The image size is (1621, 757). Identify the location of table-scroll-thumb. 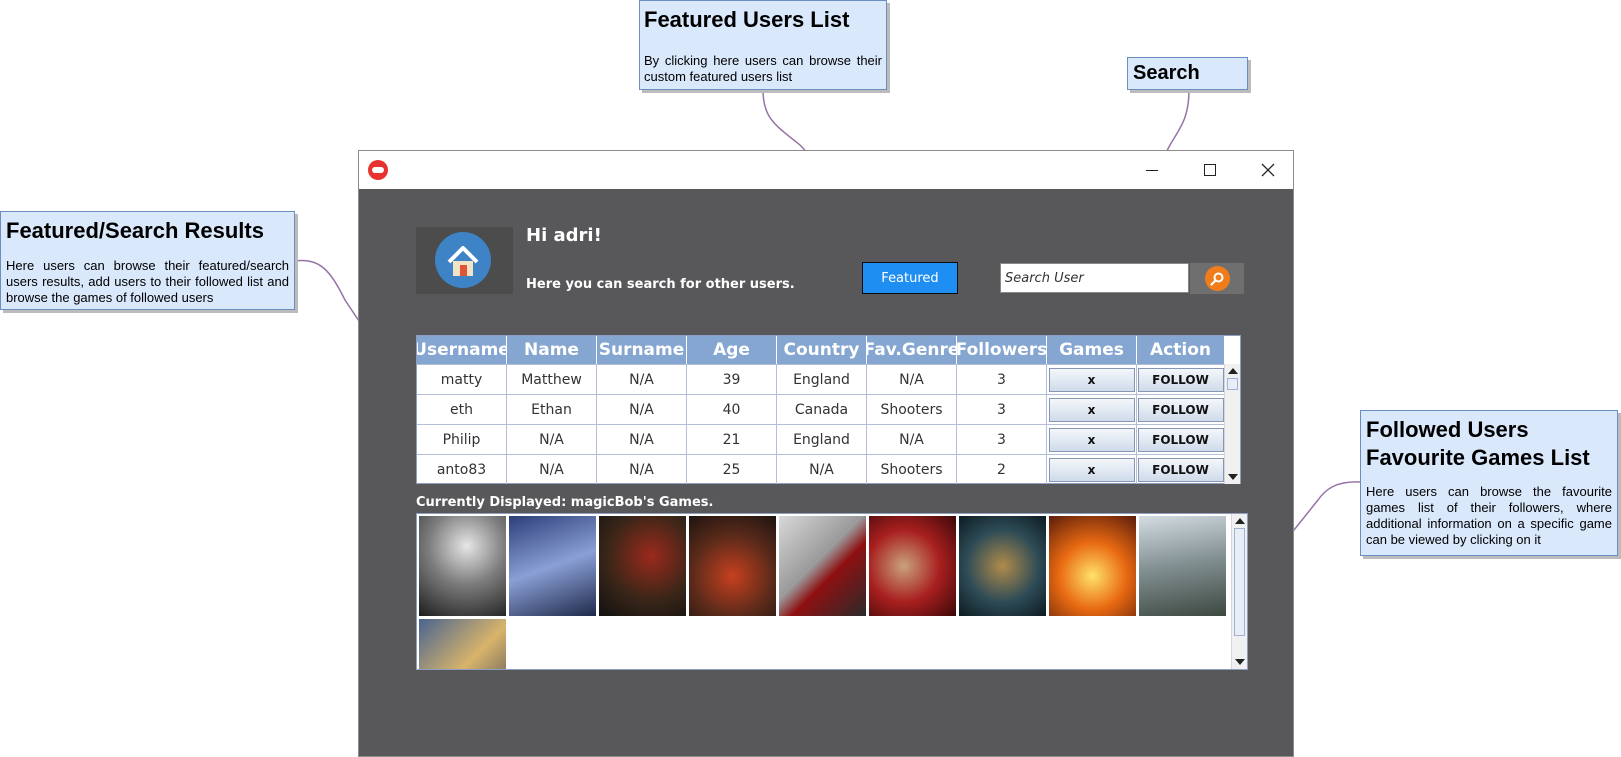
(1232, 384).